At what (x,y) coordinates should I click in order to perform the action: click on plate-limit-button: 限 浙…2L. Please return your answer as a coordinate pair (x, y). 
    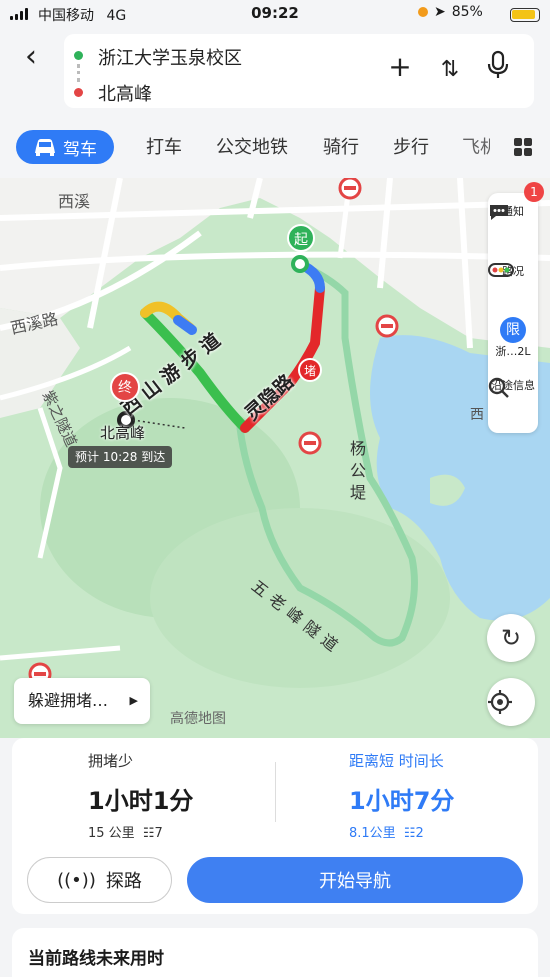
    Looking at the image, I should click on (513, 338).